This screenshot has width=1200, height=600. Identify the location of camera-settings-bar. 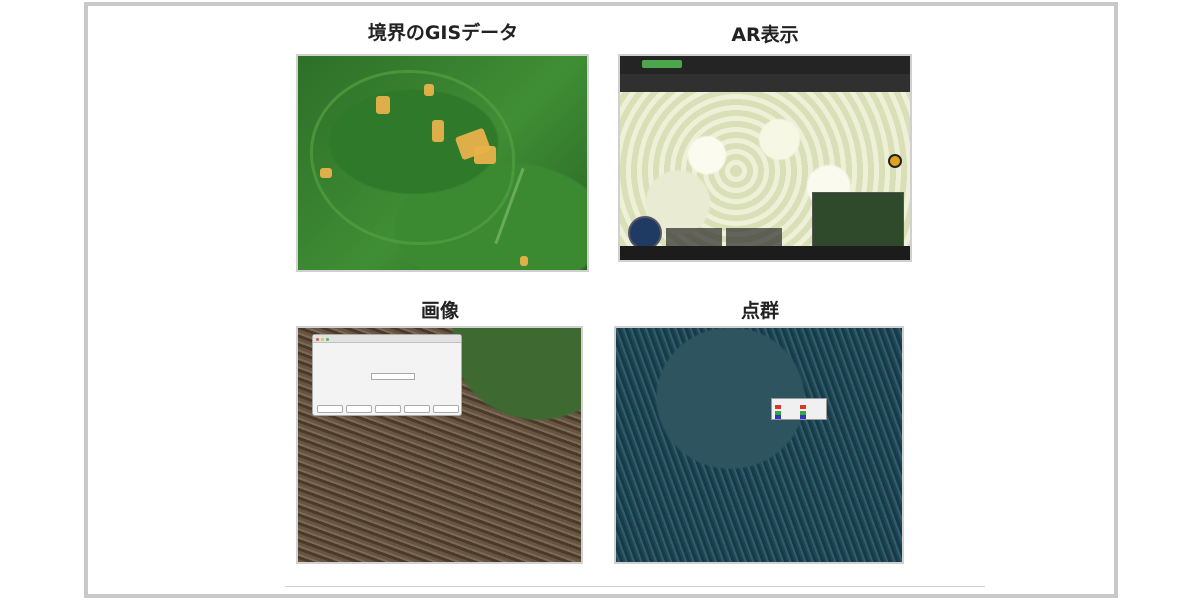
(765, 83).